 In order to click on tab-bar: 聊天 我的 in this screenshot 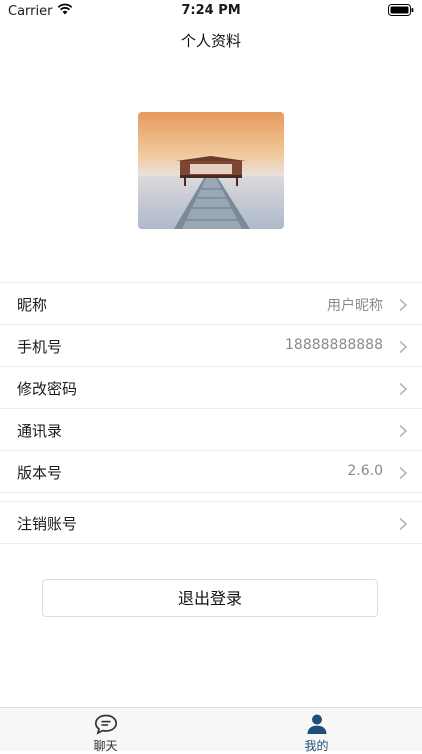, I will do `click(211, 730)`.